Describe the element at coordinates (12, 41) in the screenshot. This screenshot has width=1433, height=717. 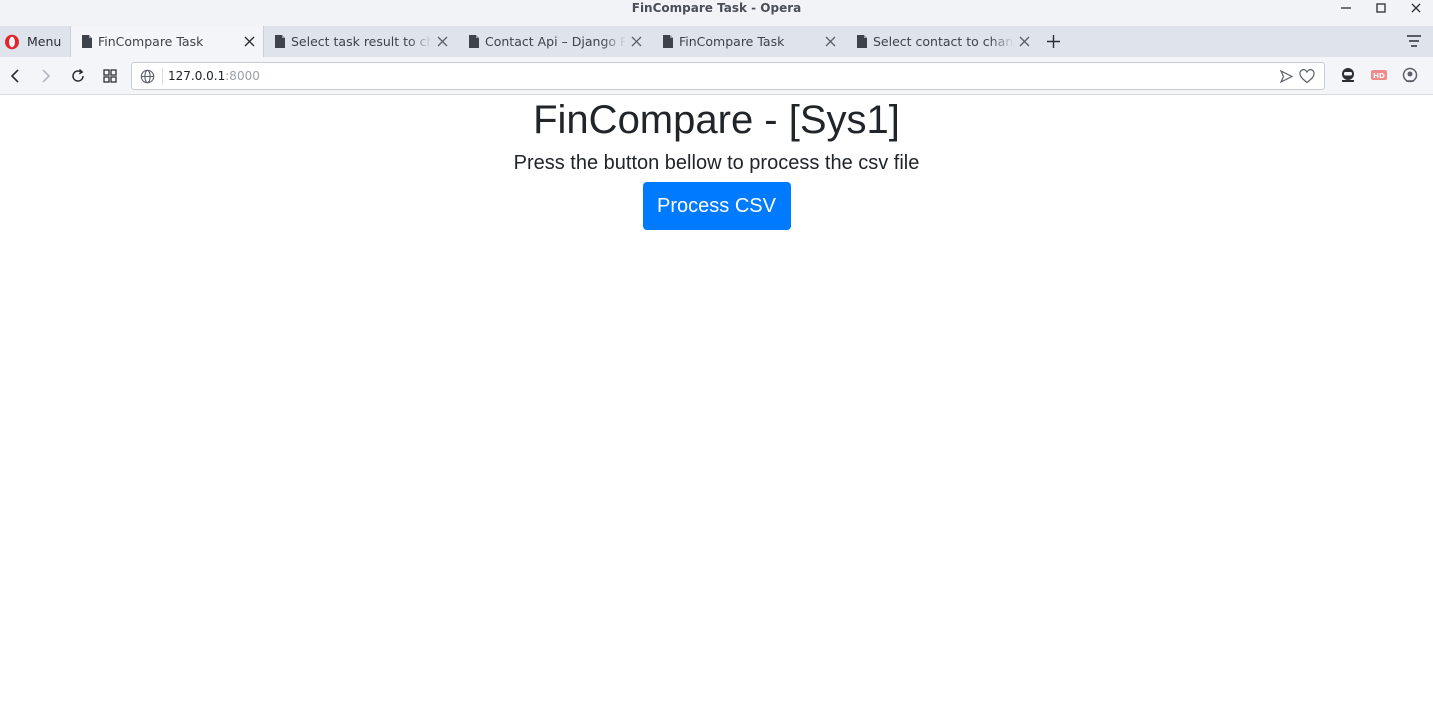
I see `opera-logo-icon` at that location.